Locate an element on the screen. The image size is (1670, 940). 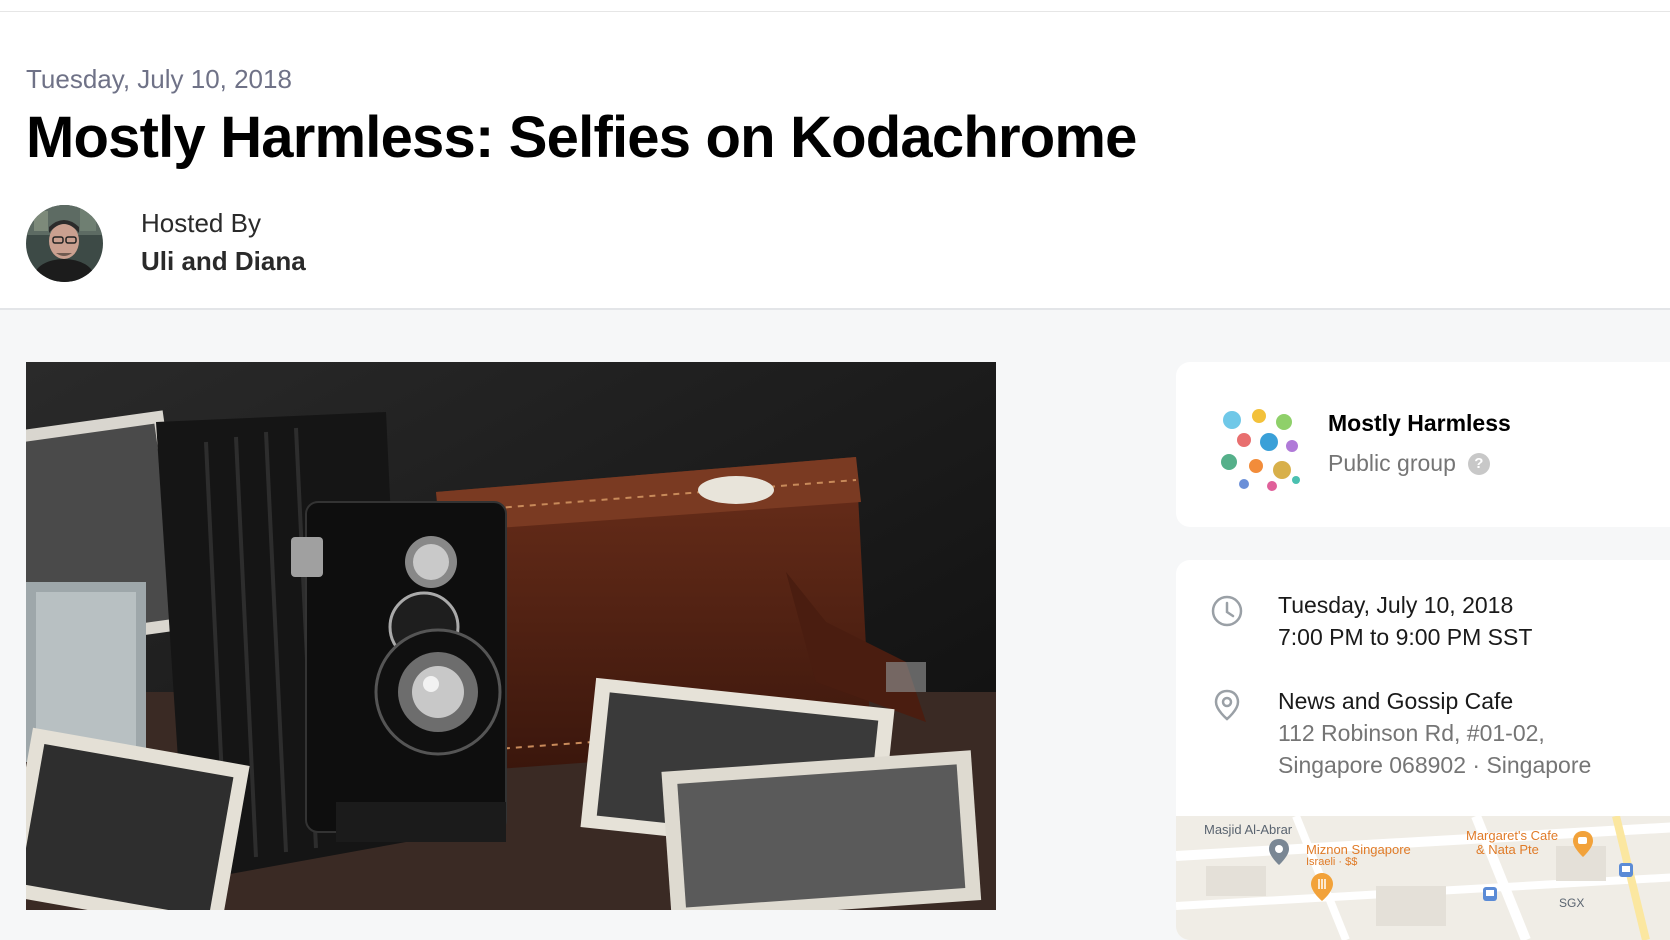
map-poi-pin-icon is located at coordinates (1279, 852).